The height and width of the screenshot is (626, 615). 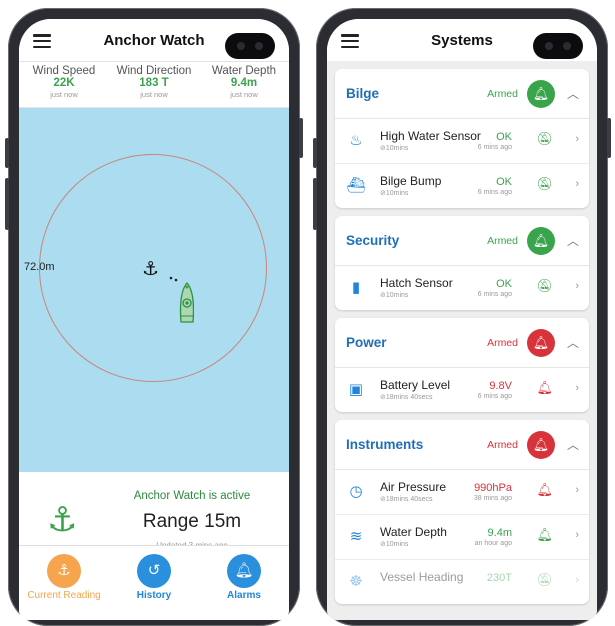 I want to click on stat-wind-speed: Wind Speed 22K just now, so click(x=64, y=84).